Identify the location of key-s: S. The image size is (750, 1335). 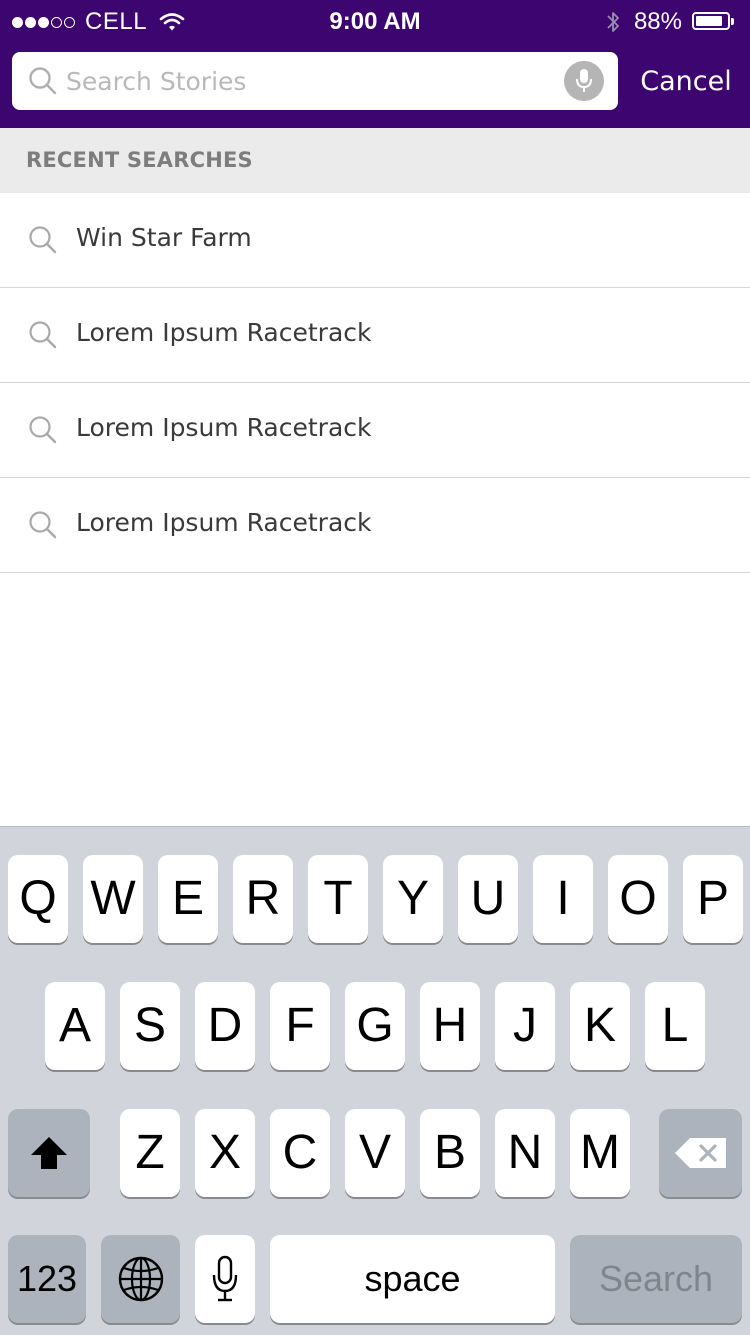
(150, 1026).